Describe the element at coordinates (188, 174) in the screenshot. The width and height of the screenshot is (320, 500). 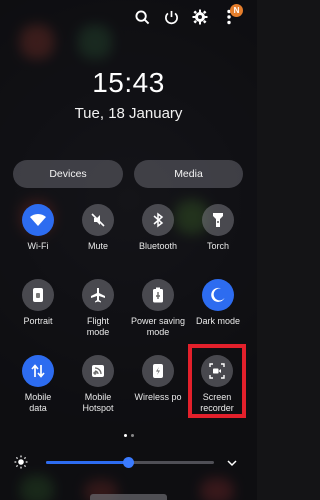
I see `media-button: Media` at that location.